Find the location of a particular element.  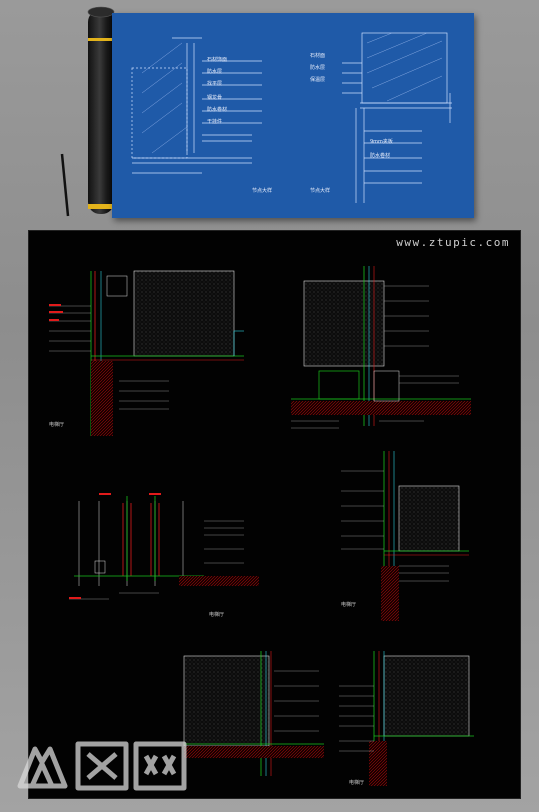

blueprint-label: 保温层 is located at coordinates (318, 80).